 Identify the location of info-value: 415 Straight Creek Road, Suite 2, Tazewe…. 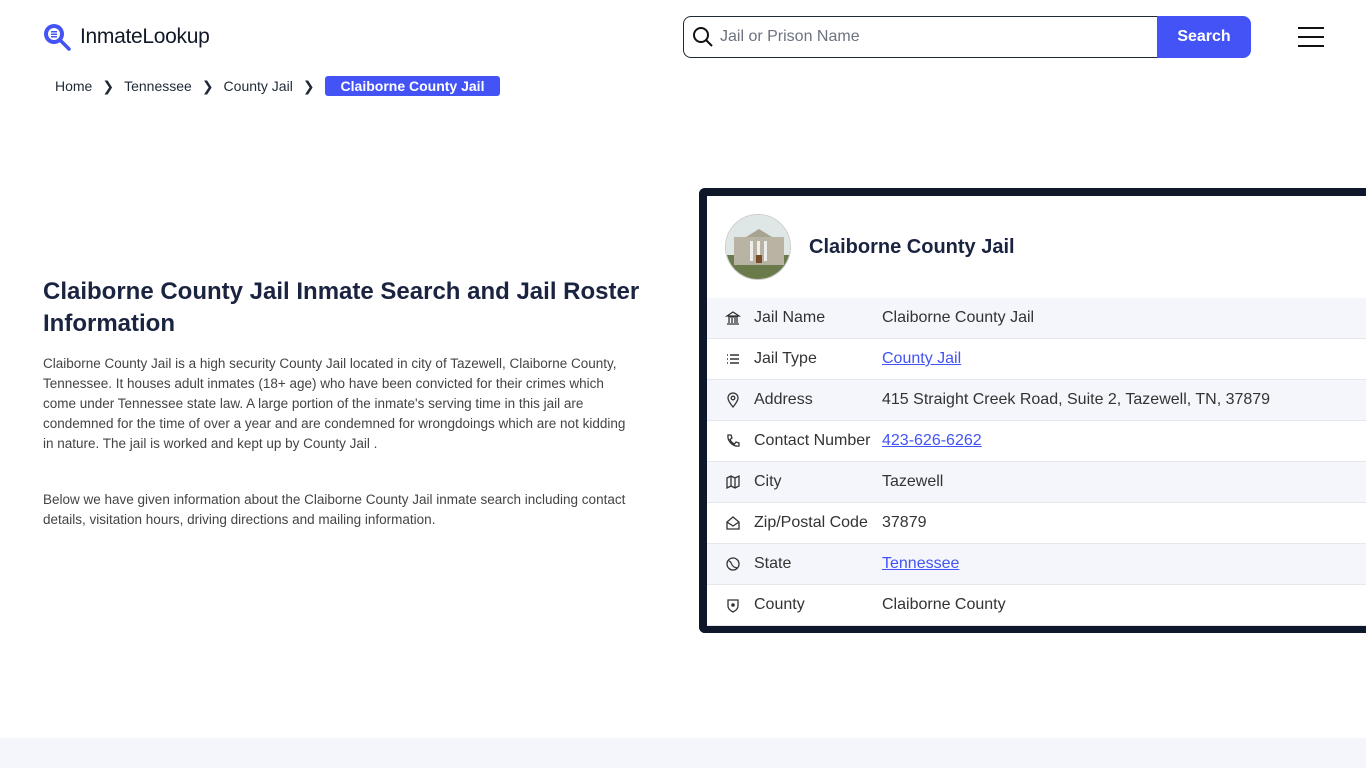
(1076, 399).